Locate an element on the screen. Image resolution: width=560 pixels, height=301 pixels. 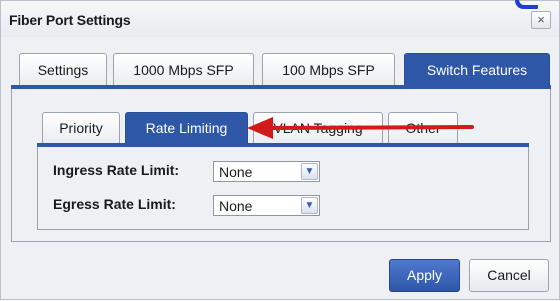
apply-button-label: Apply is located at coordinates (424, 275).